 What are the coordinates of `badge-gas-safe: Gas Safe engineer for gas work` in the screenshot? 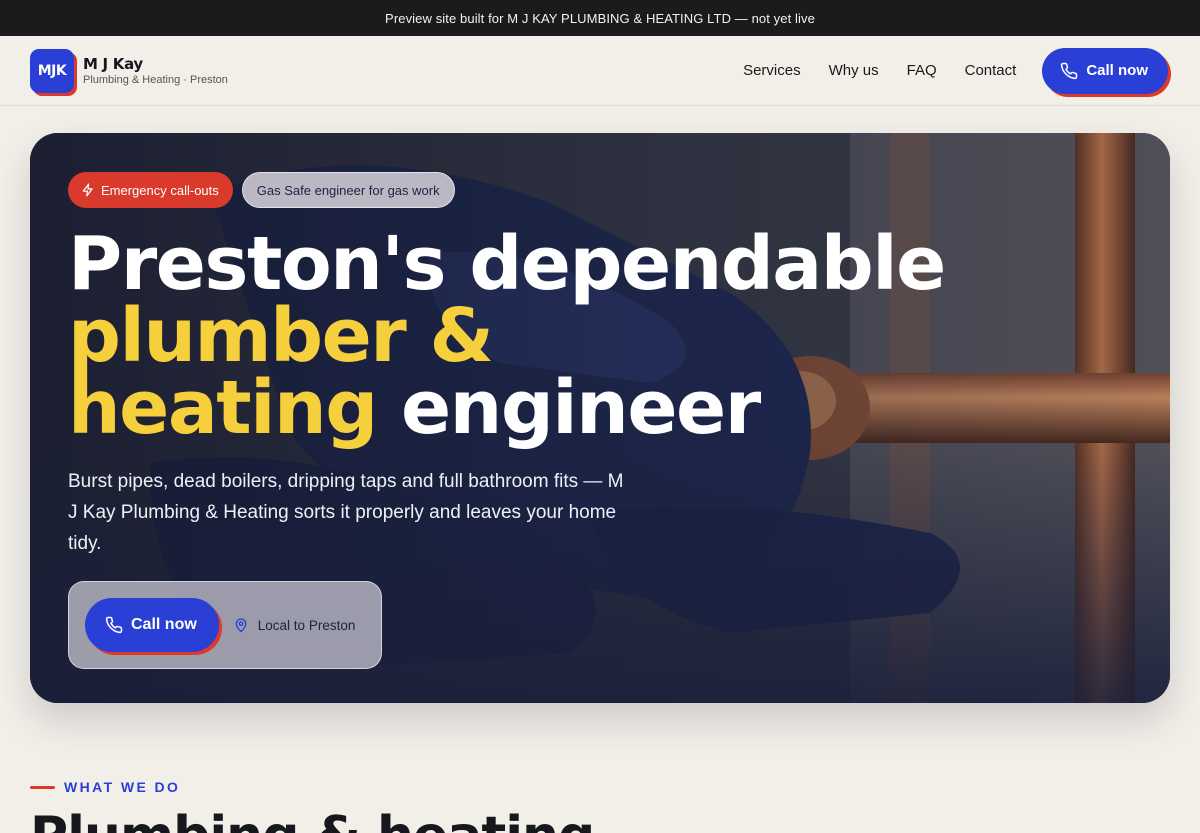 It's located at (348, 190).